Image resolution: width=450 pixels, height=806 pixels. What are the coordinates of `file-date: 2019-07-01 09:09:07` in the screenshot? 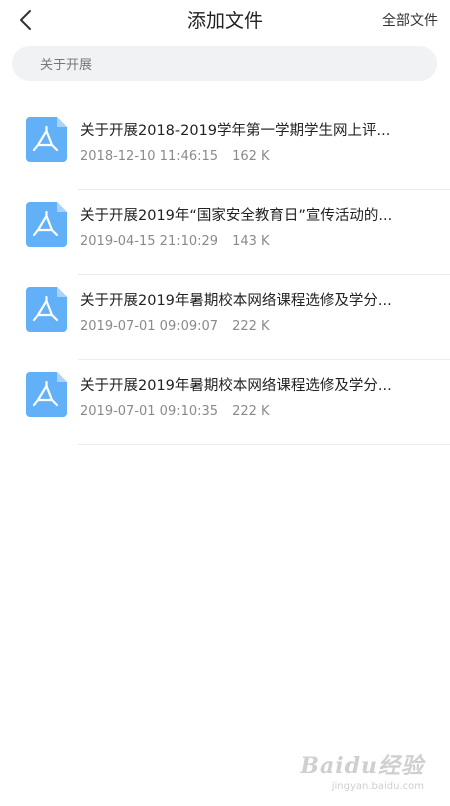 It's located at (149, 326).